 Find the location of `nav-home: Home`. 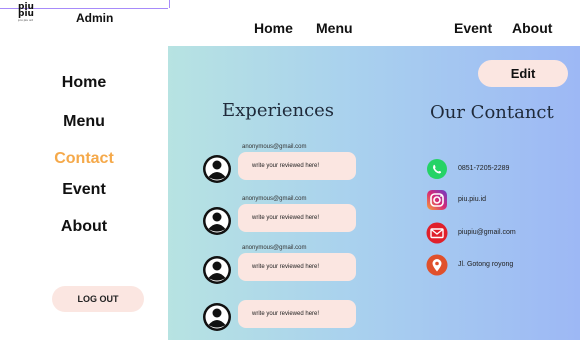

nav-home: Home is located at coordinates (273, 28).